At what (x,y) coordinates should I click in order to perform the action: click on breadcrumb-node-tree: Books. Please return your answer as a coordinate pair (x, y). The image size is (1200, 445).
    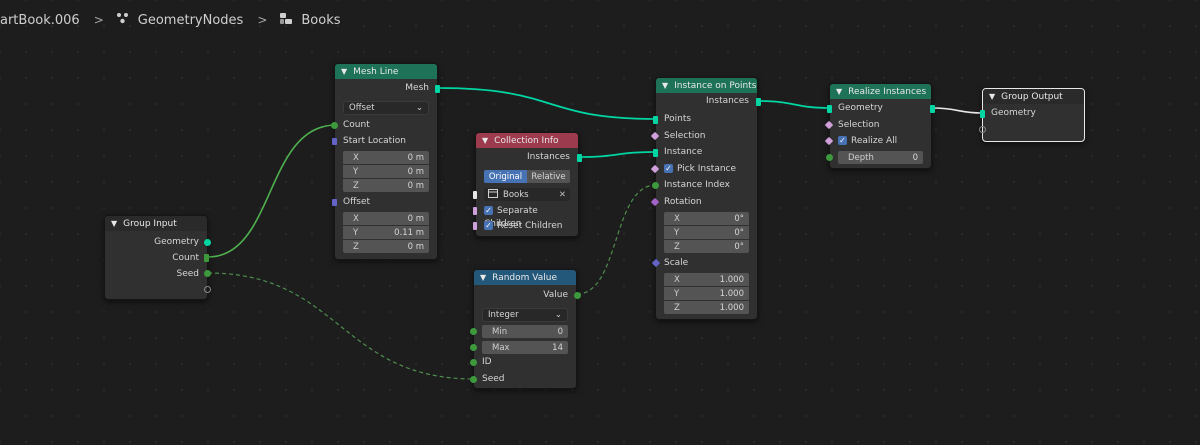
    Looking at the image, I should click on (310, 20).